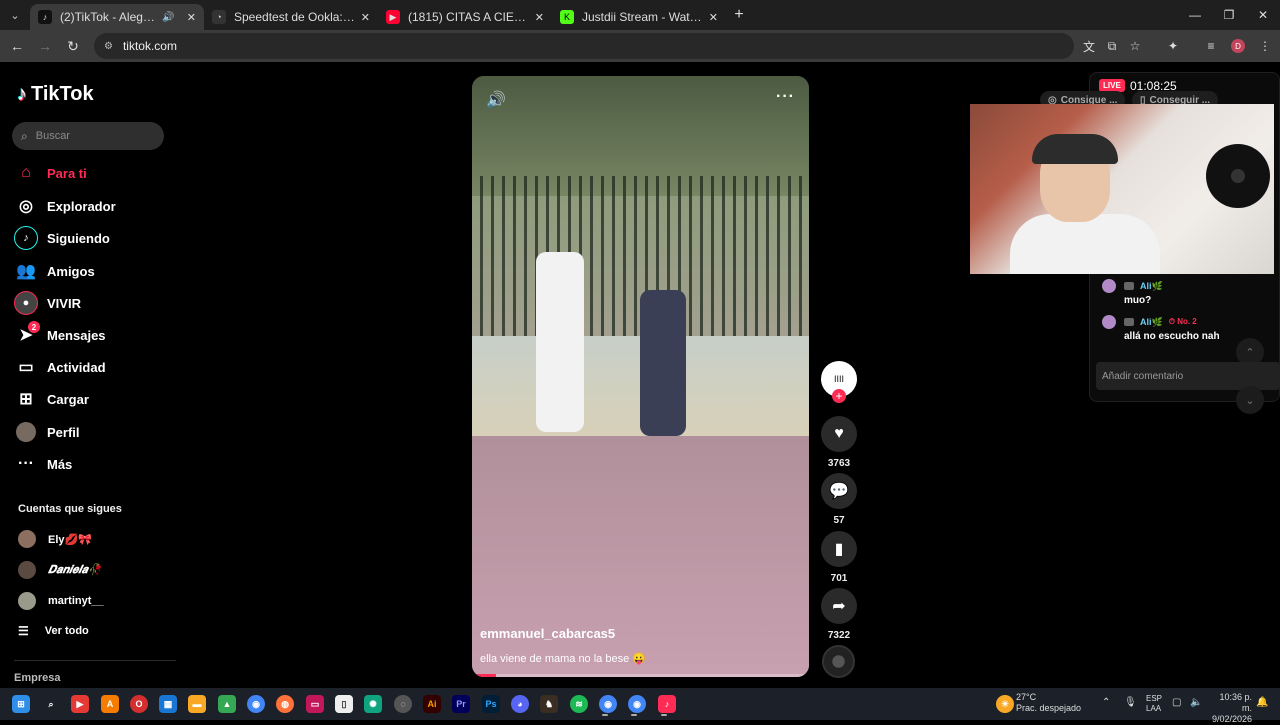 This screenshot has width=1280, height=725. Describe the element at coordinates (839, 557) in the screenshot. I see `save-button: ▮ 701` at that location.